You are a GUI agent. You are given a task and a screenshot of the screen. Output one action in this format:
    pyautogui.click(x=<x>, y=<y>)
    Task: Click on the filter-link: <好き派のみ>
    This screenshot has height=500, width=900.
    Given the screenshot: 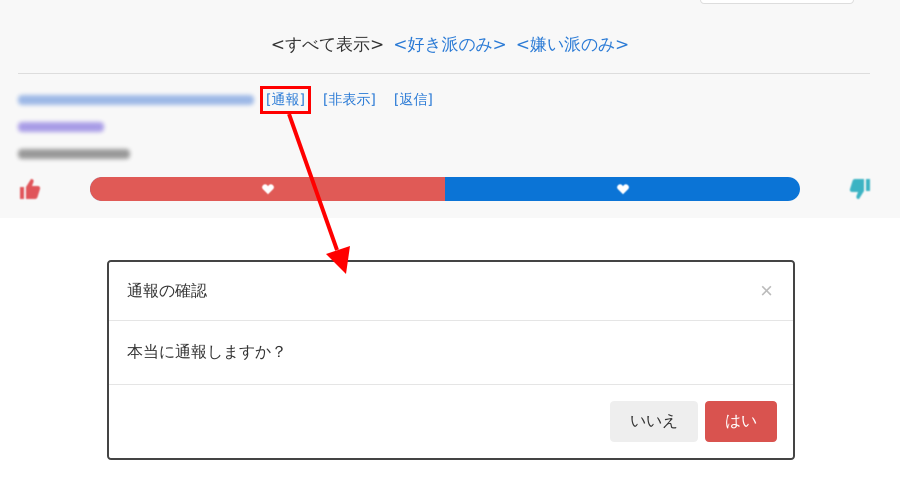 What is the action you would take?
    pyautogui.click(x=450, y=44)
    